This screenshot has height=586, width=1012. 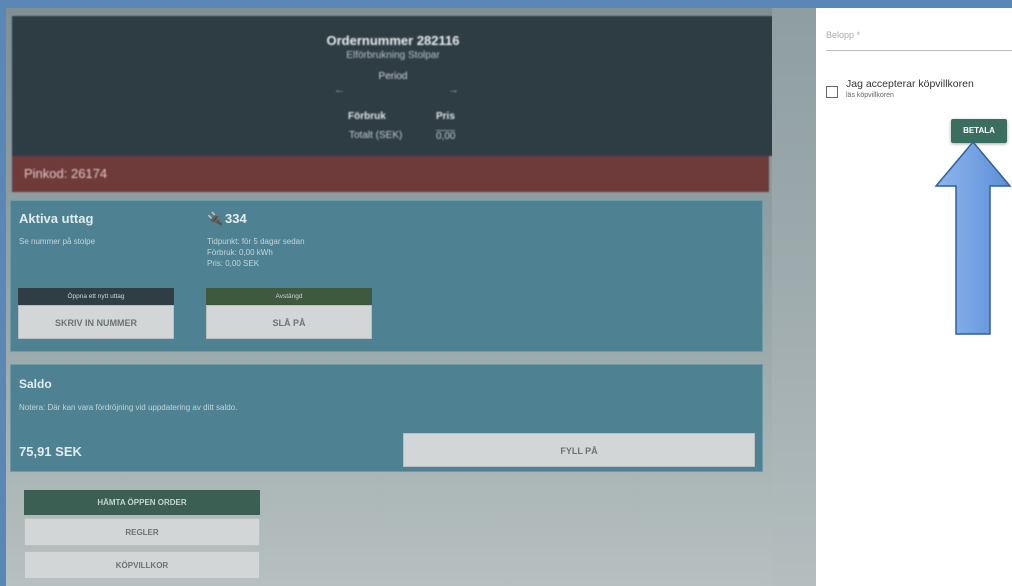 What do you see at coordinates (57, 241) in the screenshot?
I see `active-outlets-subtitle: Se nummer på stolpe` at bounding box center [57, 241].